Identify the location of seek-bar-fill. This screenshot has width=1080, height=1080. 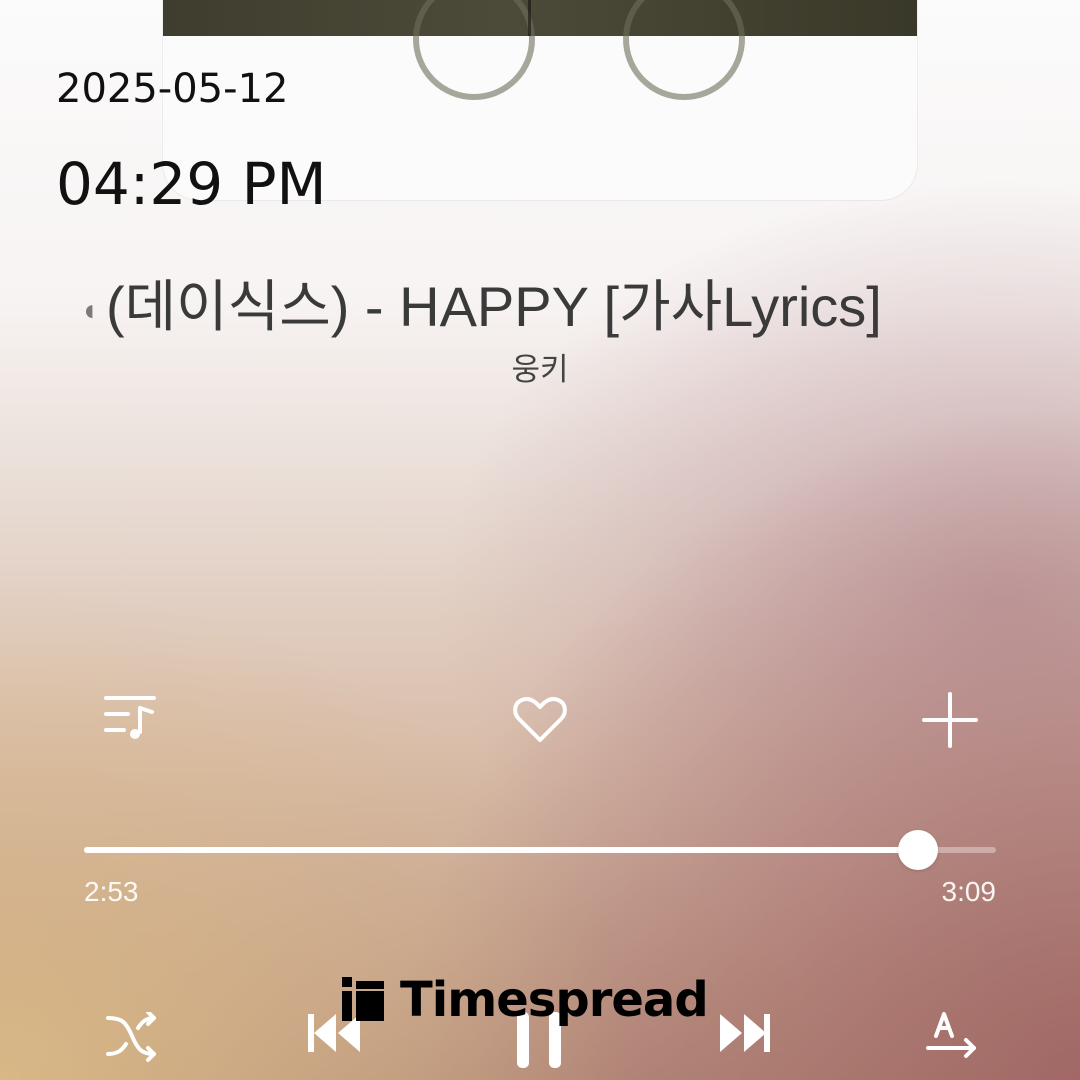
(501, 850).